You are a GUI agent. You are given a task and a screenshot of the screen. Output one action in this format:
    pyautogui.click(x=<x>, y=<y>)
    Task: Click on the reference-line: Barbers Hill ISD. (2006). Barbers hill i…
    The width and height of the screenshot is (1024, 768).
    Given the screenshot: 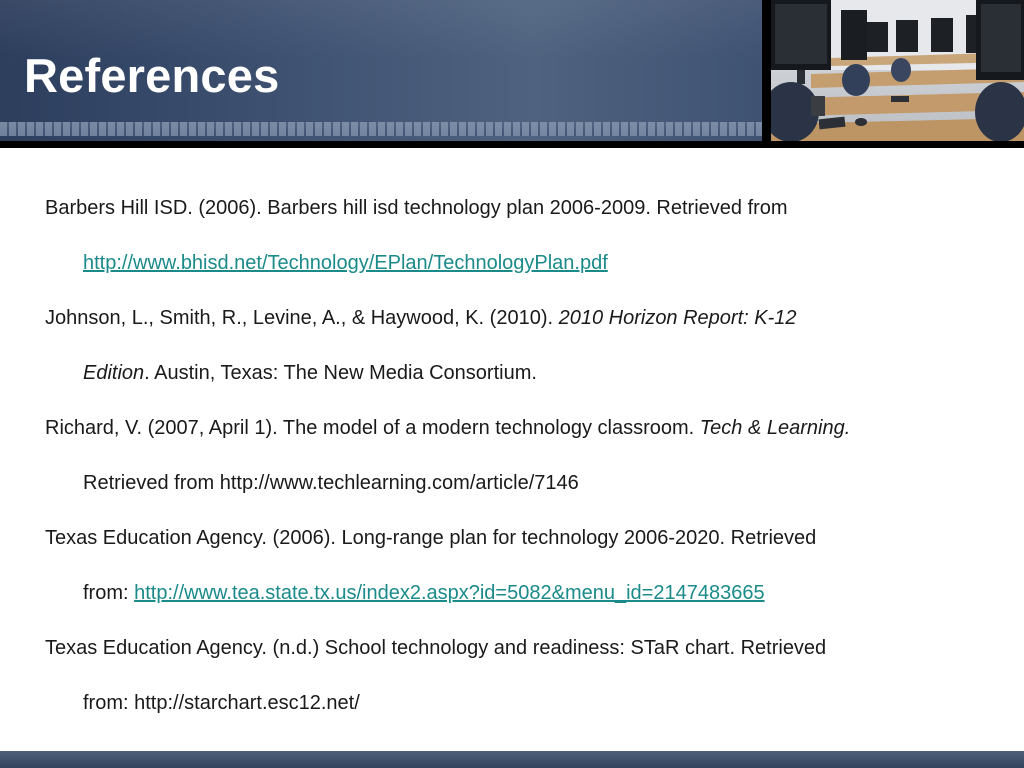 What is the action you would take?
    pyautogui.click(x=416, y=208)
    